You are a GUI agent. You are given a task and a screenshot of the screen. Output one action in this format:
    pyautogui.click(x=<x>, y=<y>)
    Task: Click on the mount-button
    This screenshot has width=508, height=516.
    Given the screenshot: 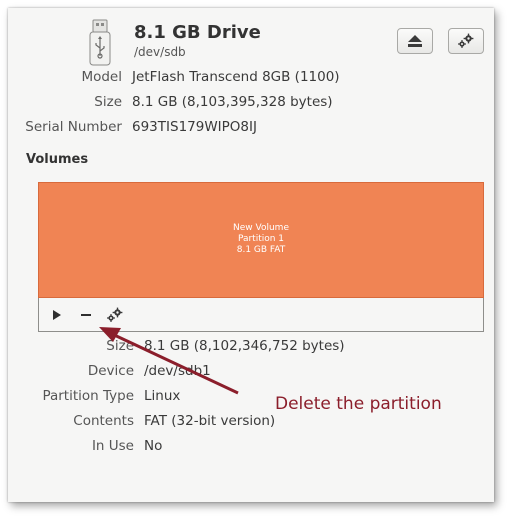 What is the action you would take?
    pyautogui.click(x=57, y=315)
    